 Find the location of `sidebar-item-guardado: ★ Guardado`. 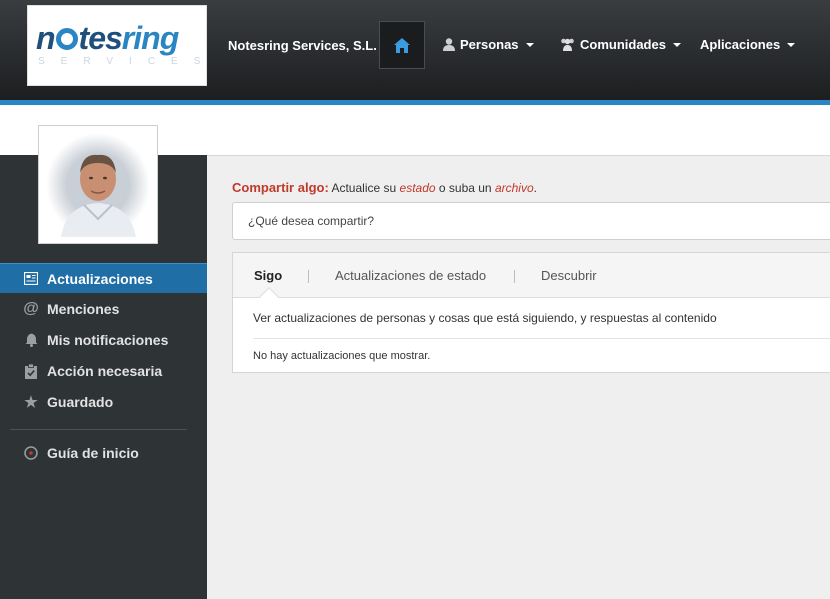

sidebar-item-guardado: ★ Guardado is located at coordinates (103, 402).